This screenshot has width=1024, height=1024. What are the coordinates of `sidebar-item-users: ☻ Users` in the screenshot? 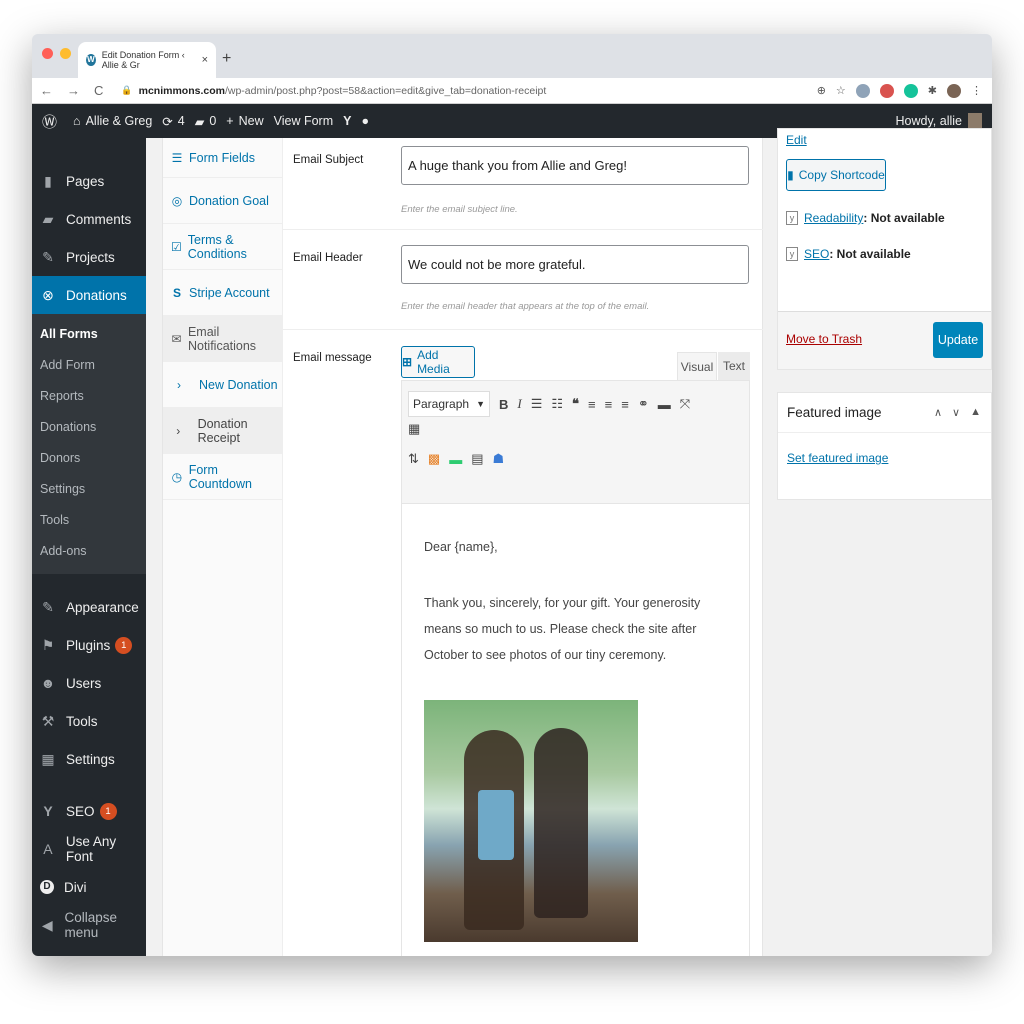 It's located at (89, 683).